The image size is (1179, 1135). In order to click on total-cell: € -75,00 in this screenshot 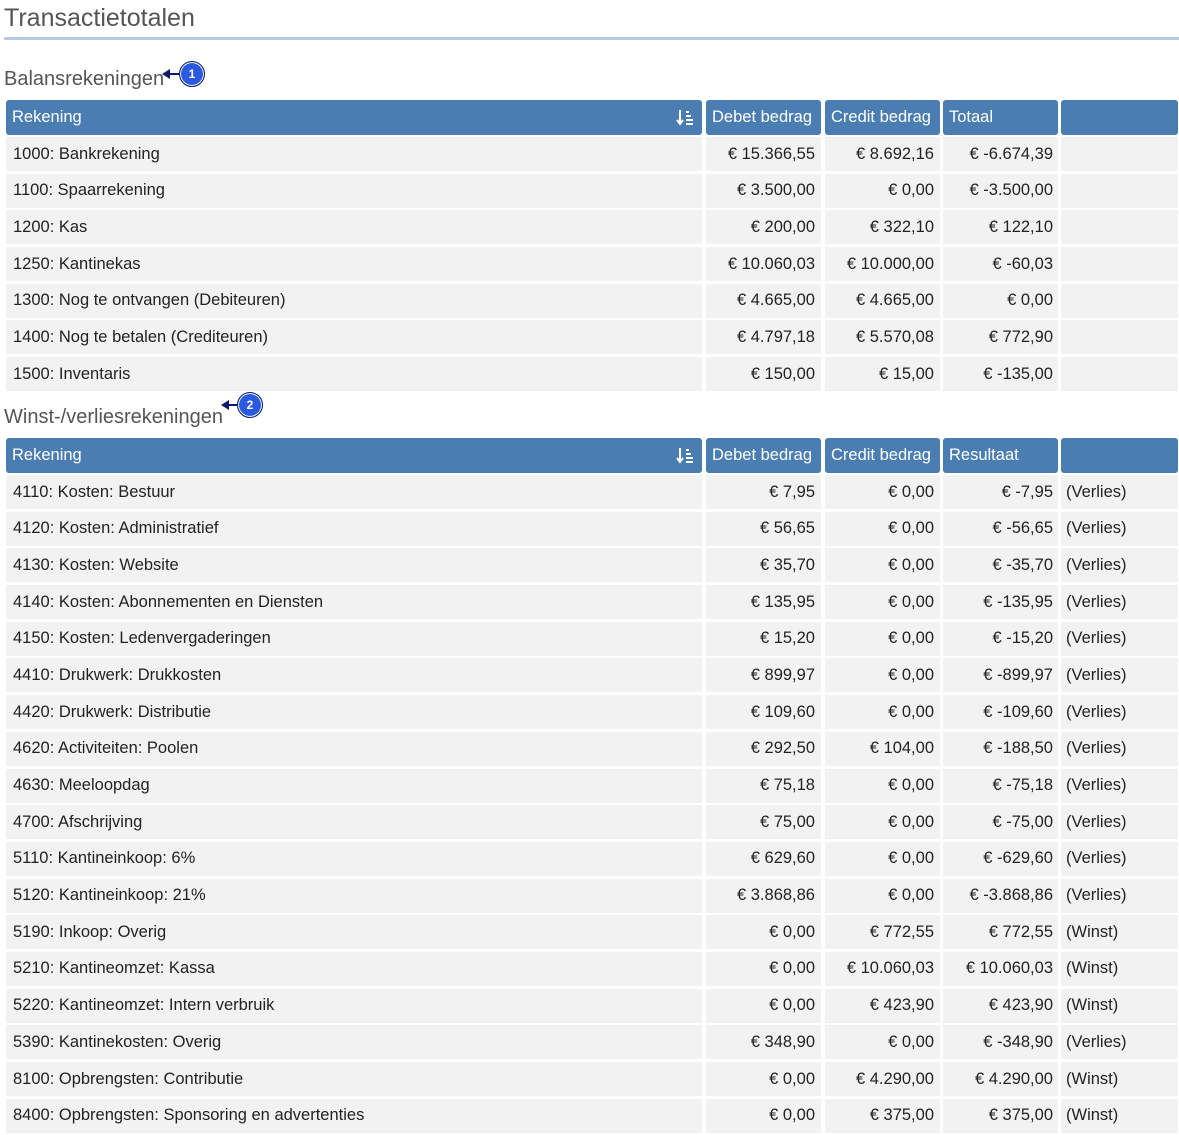, I will do `click(1000, 822)`.